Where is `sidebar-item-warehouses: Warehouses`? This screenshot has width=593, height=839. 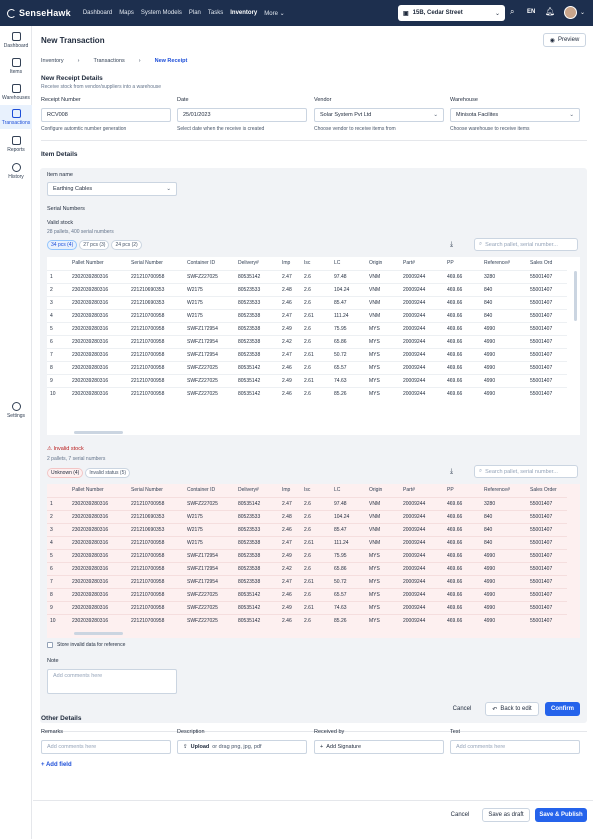
sidebar-item-warehouses: Warehouses is located at coordinates (16, 92).